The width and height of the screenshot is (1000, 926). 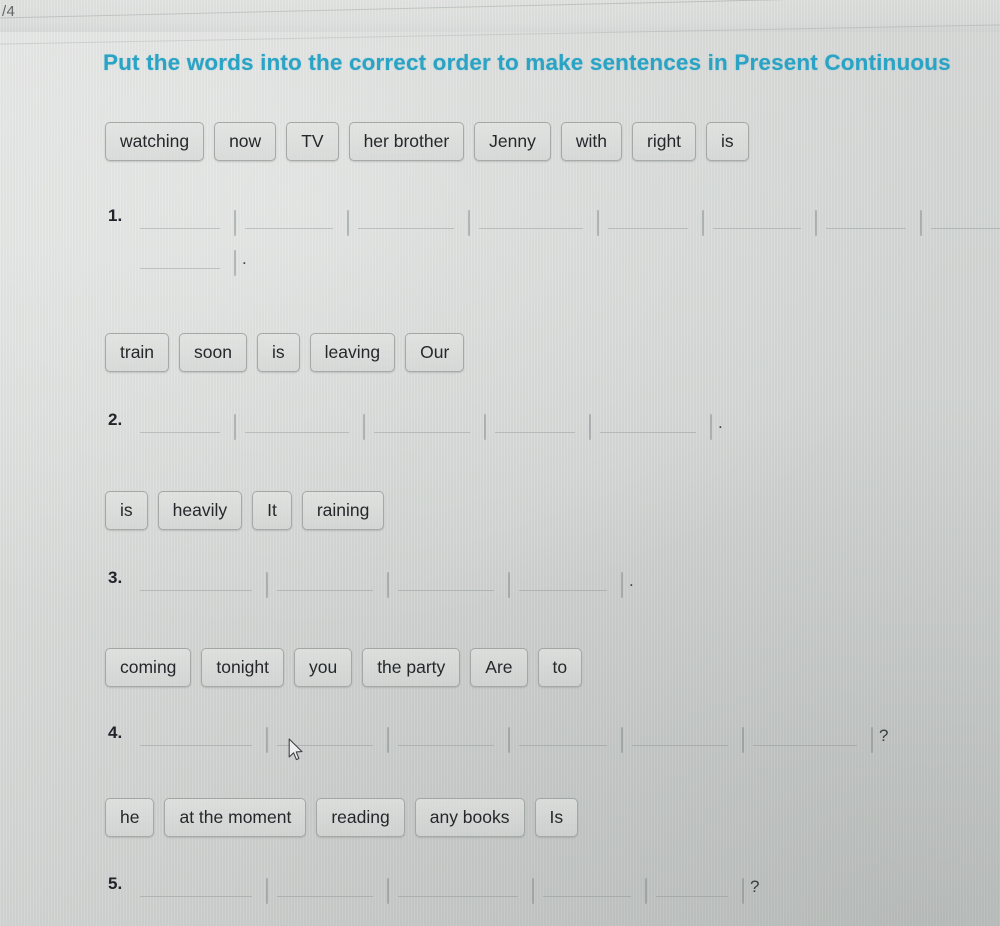 I want to click on question-number: 2., so click(x=115, y=419).